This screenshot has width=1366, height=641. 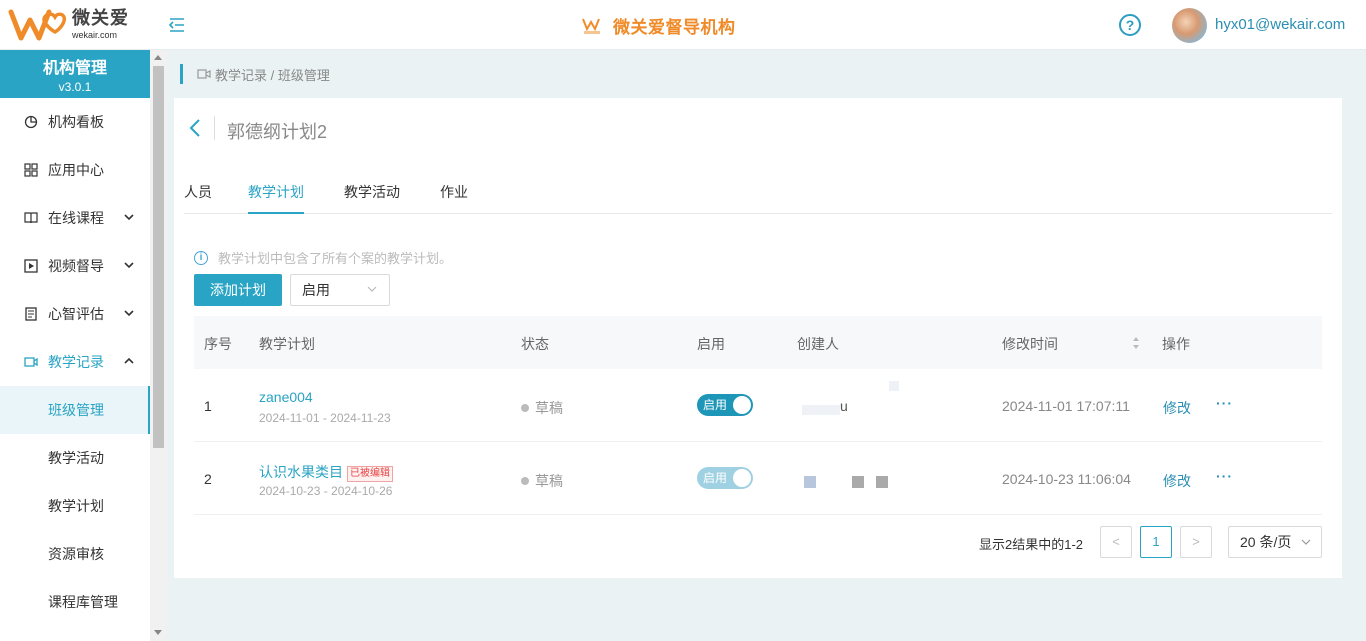 What do you see at coordinates (454, 198) in the screenshot?
I see `tab-homework: 作业` at bounding box center [454, 198].